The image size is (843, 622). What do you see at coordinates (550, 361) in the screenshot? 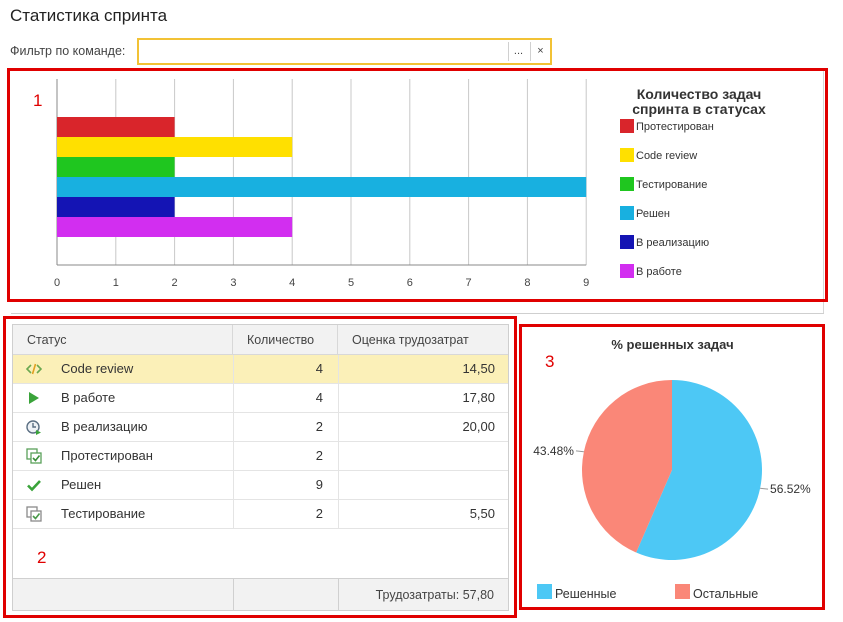
I see `annotation-number-3: 3` at bounding box center [550, 361].